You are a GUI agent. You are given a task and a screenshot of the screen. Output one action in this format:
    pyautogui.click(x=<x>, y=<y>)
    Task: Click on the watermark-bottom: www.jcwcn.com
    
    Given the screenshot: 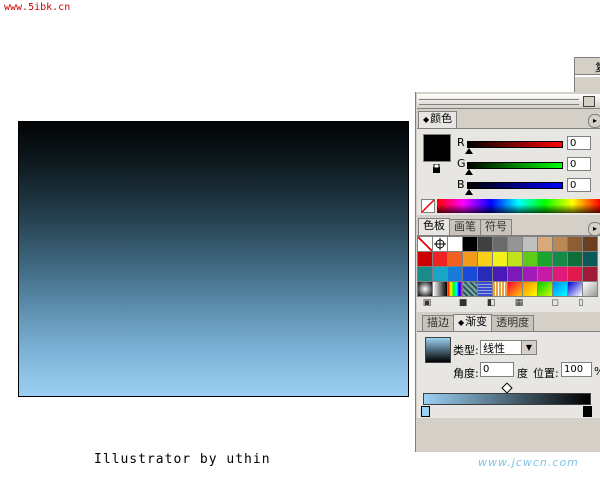 What is the action you would take?
    pyautogui.click(x=528, y=462)
    